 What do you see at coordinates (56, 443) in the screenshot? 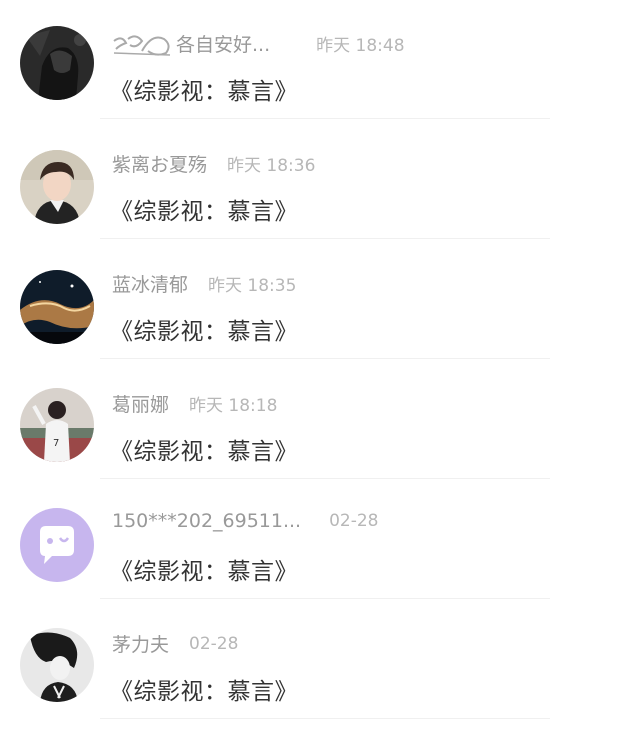
I see `svg-text: 7` at bounding box center [56, 443].